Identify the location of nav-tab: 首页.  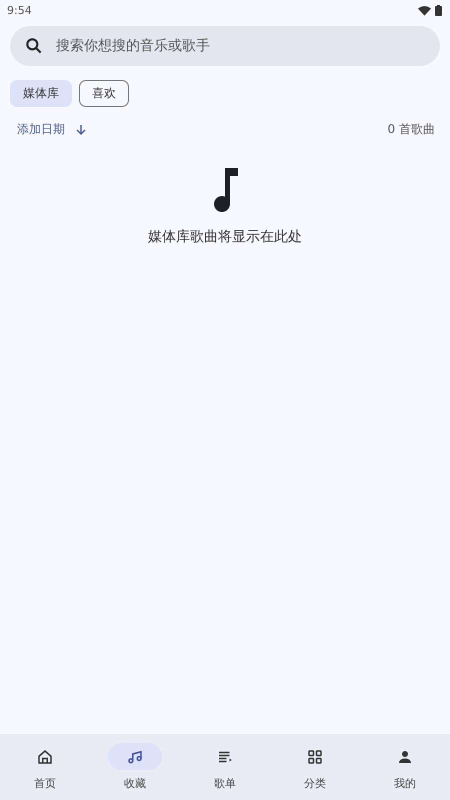
(45, 767).